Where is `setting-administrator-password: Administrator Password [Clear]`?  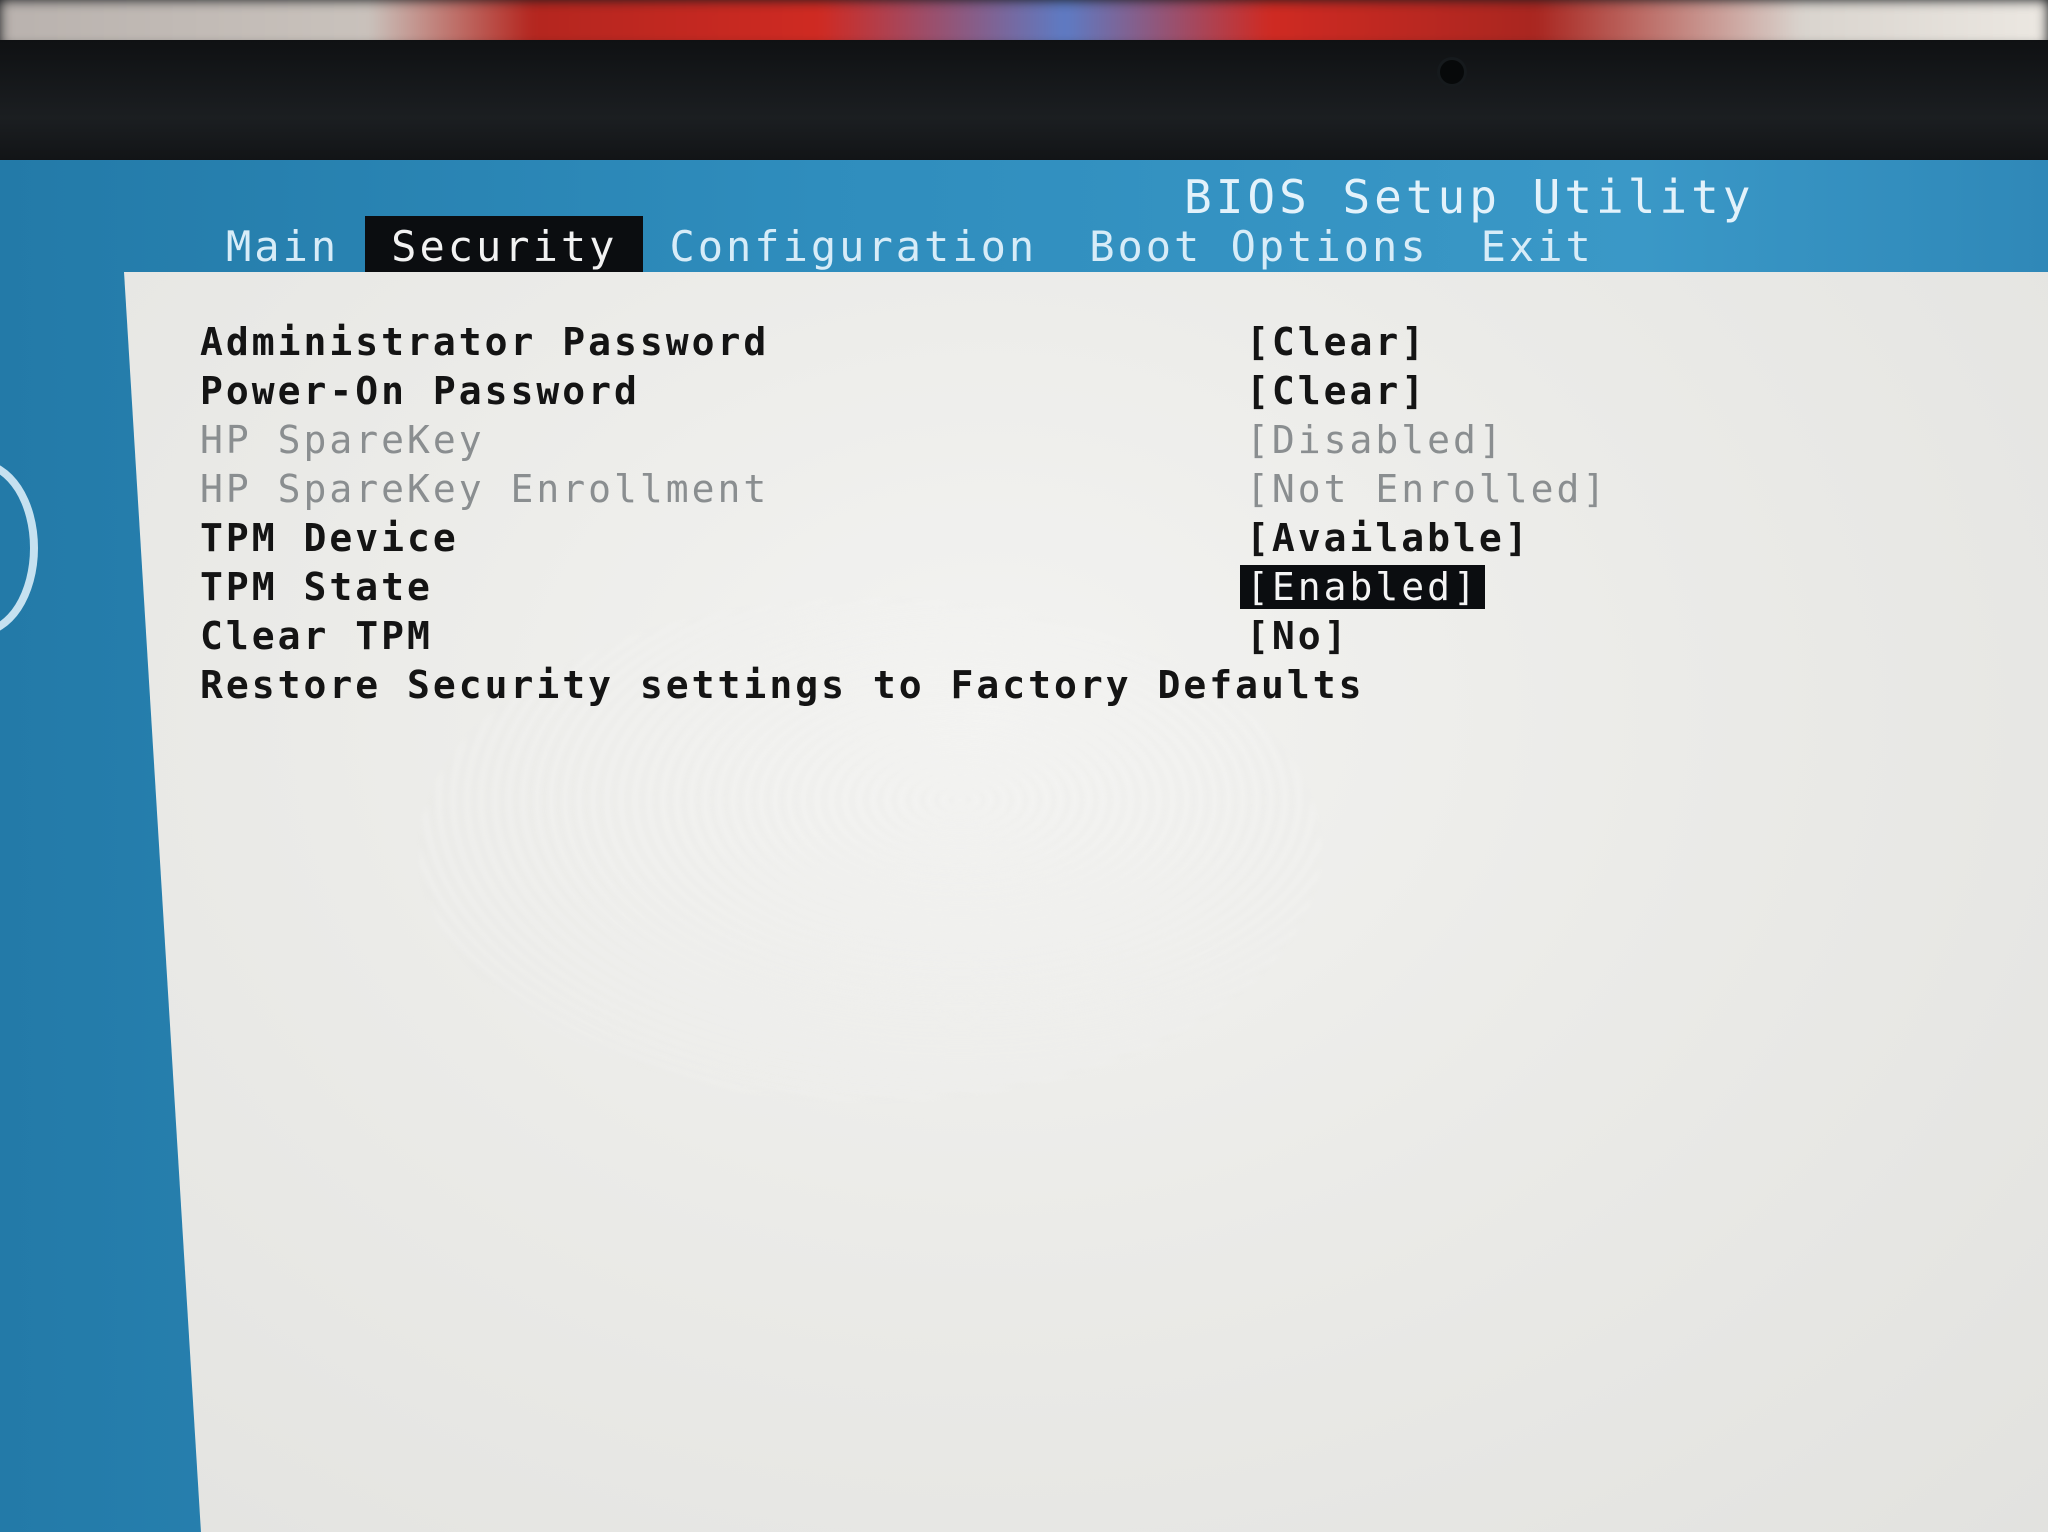
setting-administrator-password: Administrator Password [Clear] is located at coordinates (940, 344).